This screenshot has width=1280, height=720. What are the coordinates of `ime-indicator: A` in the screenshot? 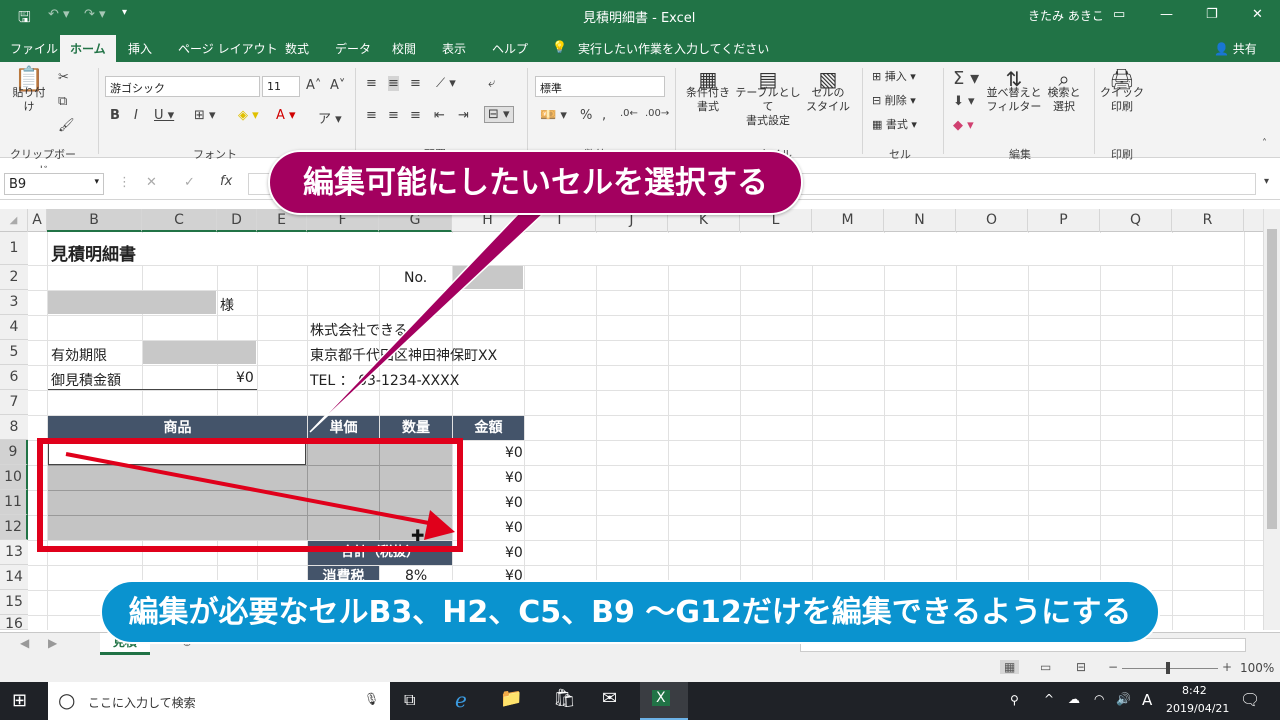 It's located at (1147, 700).